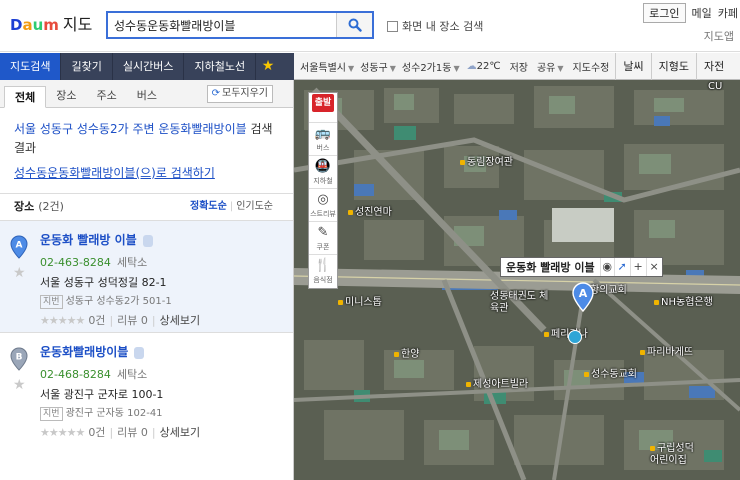  I want to click on bus-icon: 🚌, so click(323, 133).